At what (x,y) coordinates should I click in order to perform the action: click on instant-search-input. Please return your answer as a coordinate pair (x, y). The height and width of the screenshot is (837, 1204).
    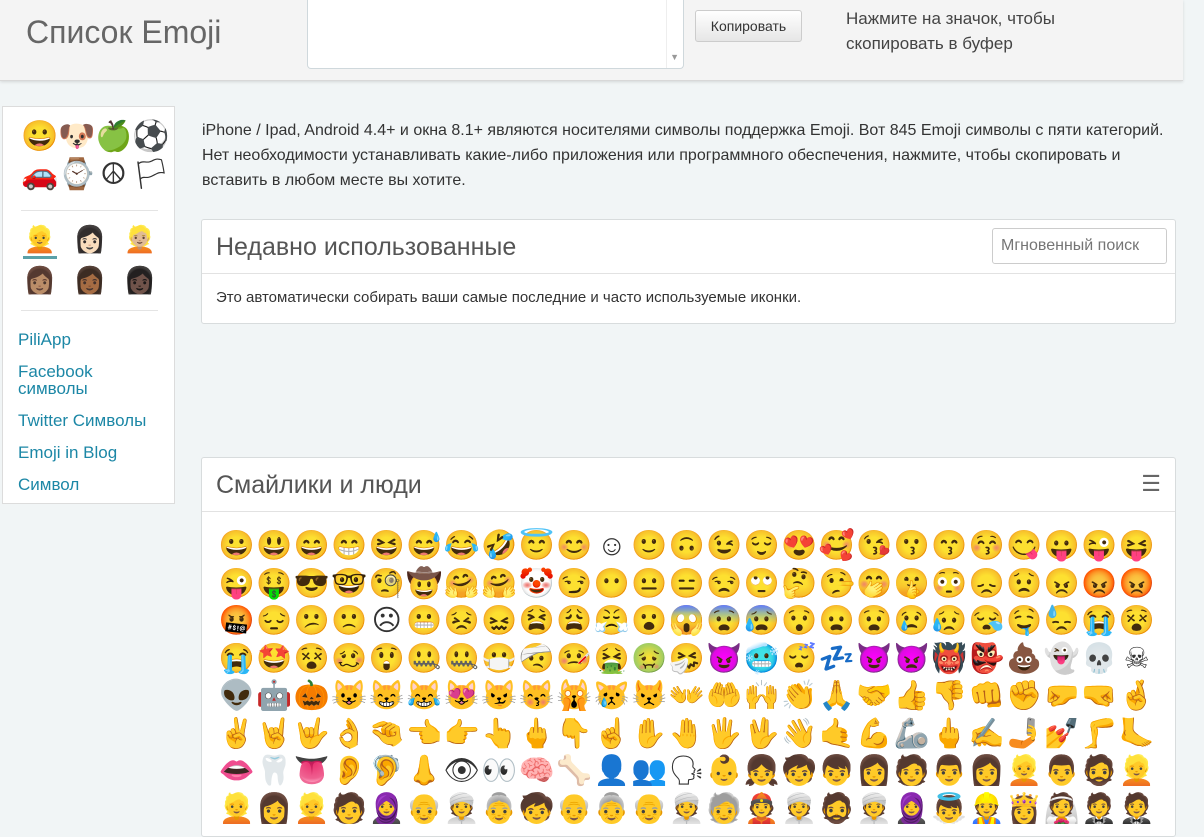
    Looking at the image, I should click on (1079, 246).